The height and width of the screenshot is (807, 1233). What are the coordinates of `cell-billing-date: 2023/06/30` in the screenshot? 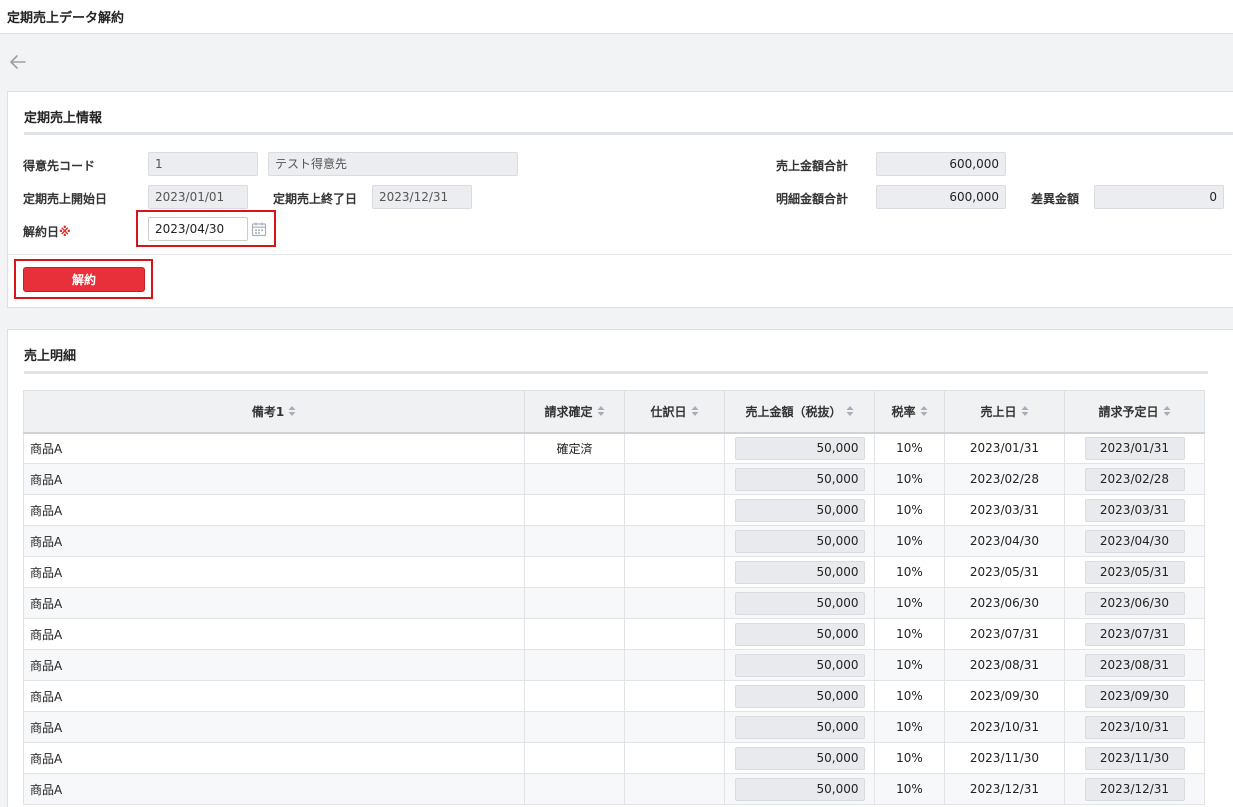 It's located at (1134, 603).